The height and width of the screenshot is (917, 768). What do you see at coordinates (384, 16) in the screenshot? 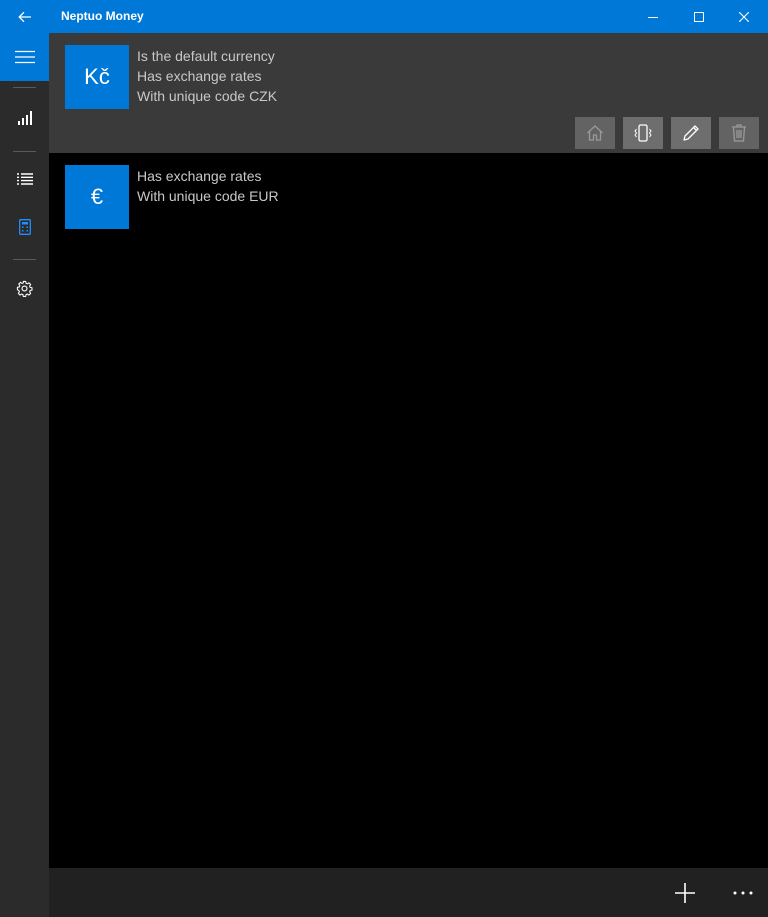
I see `title-bar: Neptuo Money` at bounding box center [384, 16].